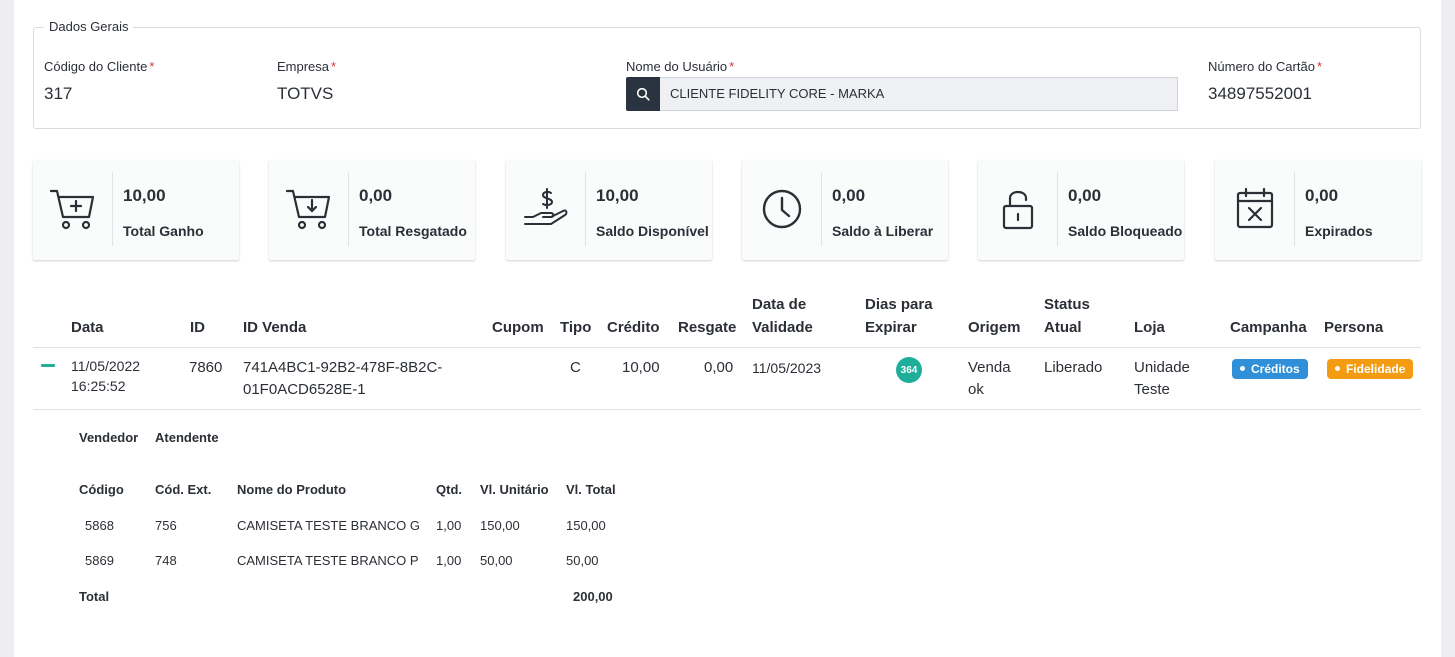 This screenshot has height=657, width=1455. I want to click on products-header-qtd: Qtd., so click(449, 489).